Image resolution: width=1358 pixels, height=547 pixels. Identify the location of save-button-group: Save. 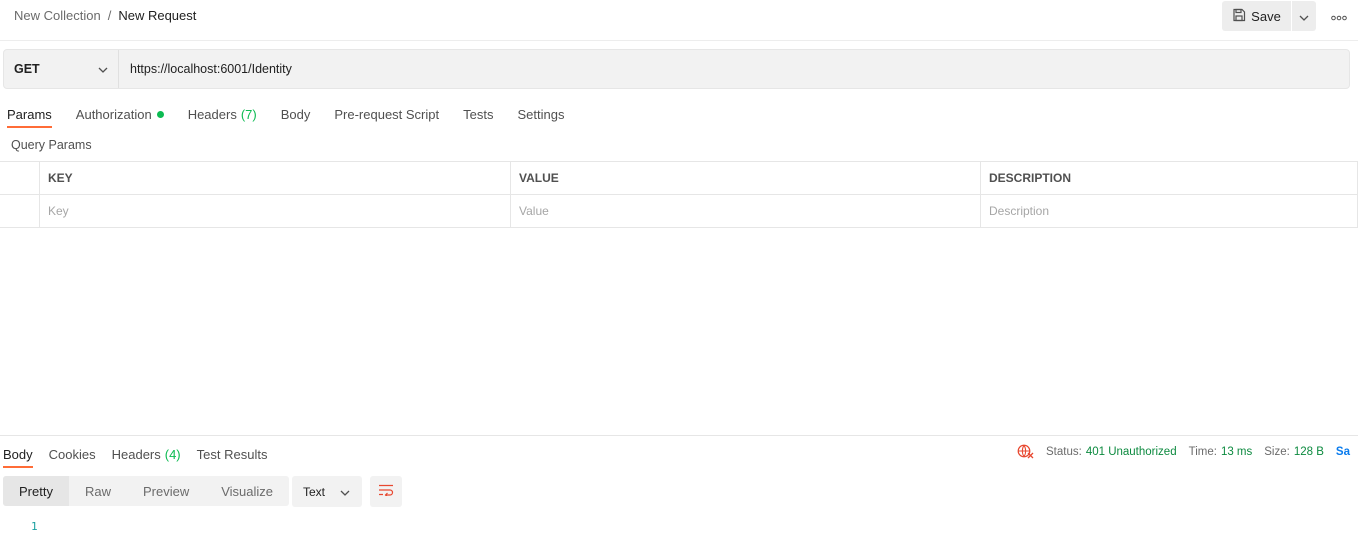
(1269, 16).